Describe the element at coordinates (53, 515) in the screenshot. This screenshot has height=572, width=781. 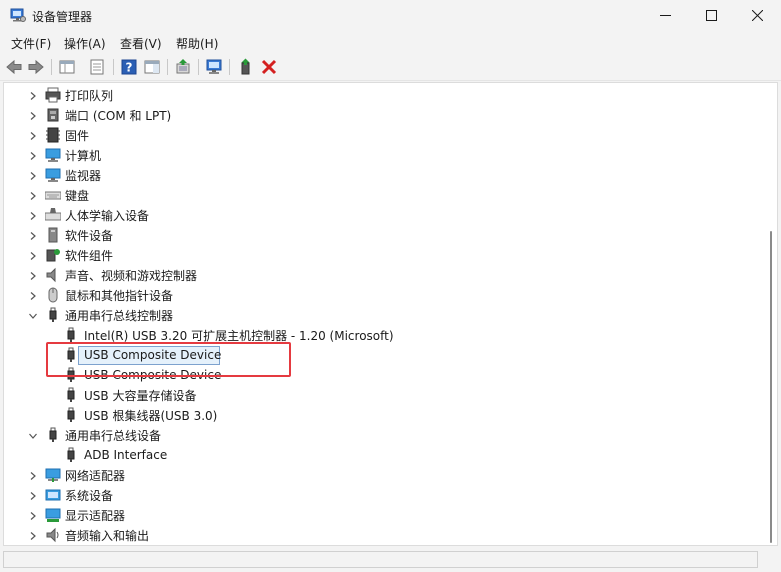
I see `display-adapter-icon` at that location.